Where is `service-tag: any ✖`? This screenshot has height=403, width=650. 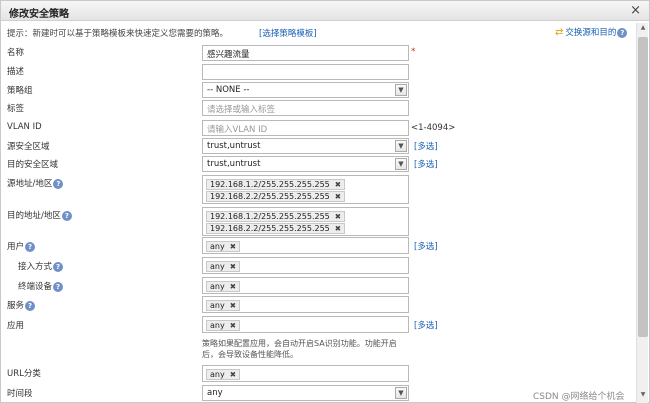
service-tag: any ✖ is located at coordinates (223, 305).